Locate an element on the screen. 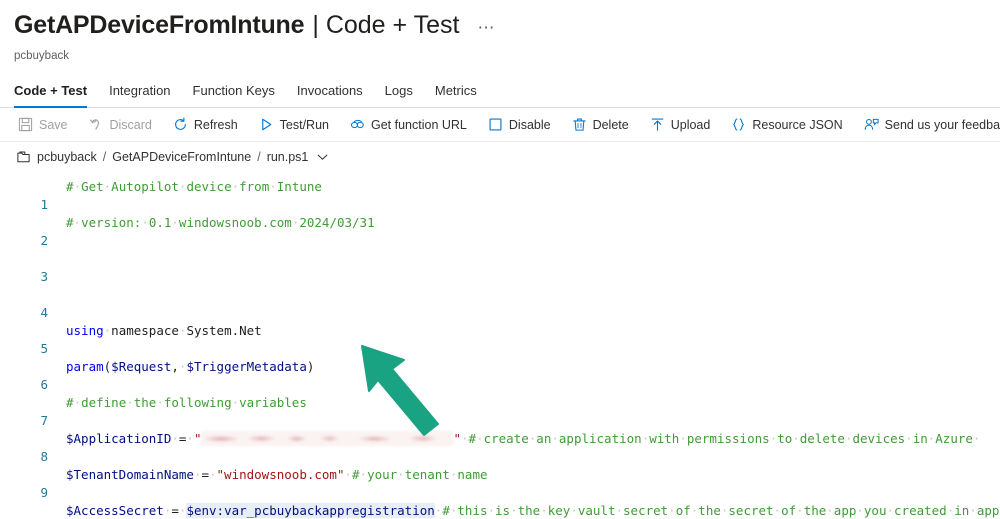  delete-button: Delete is located at coordinates (606, 124).